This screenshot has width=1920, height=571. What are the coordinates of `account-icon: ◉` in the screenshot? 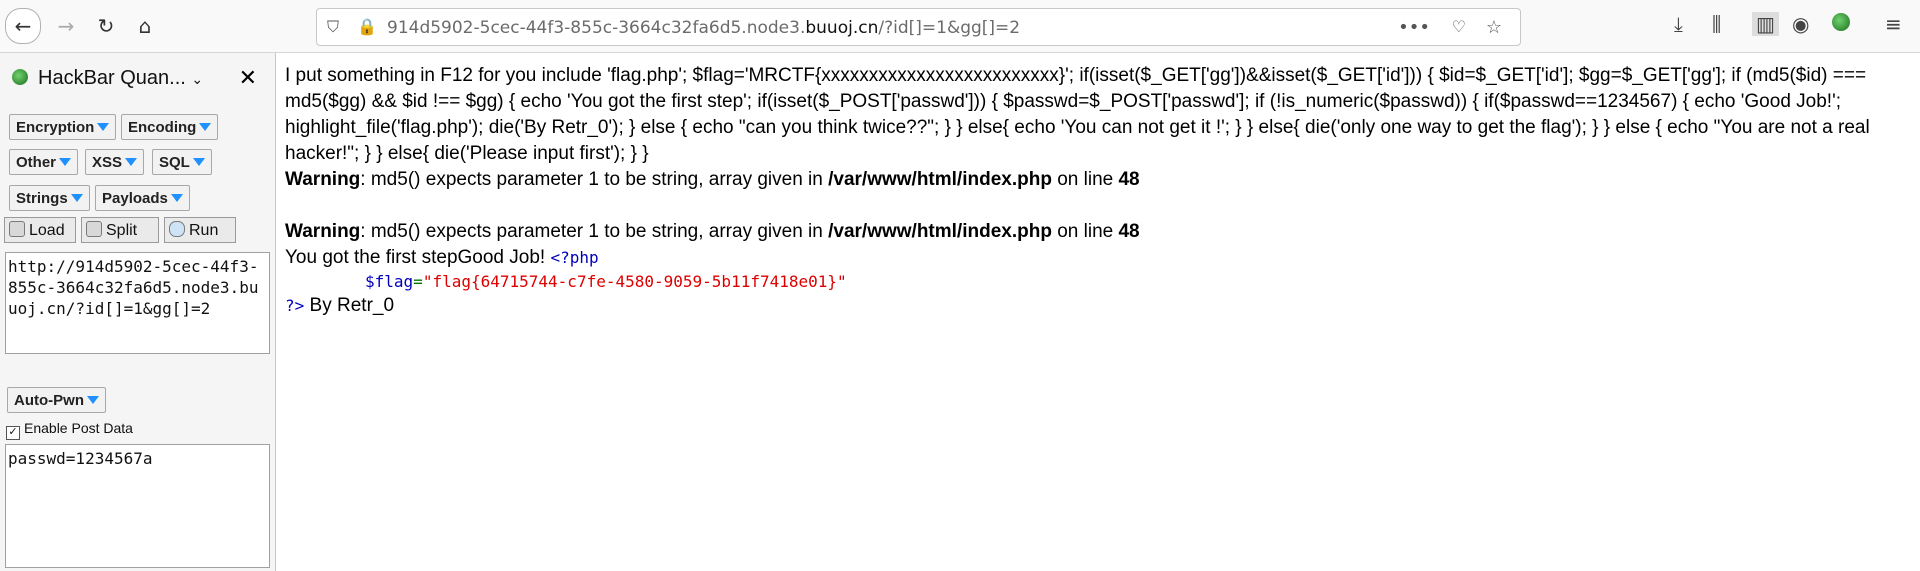 It's located at (1800, 24).